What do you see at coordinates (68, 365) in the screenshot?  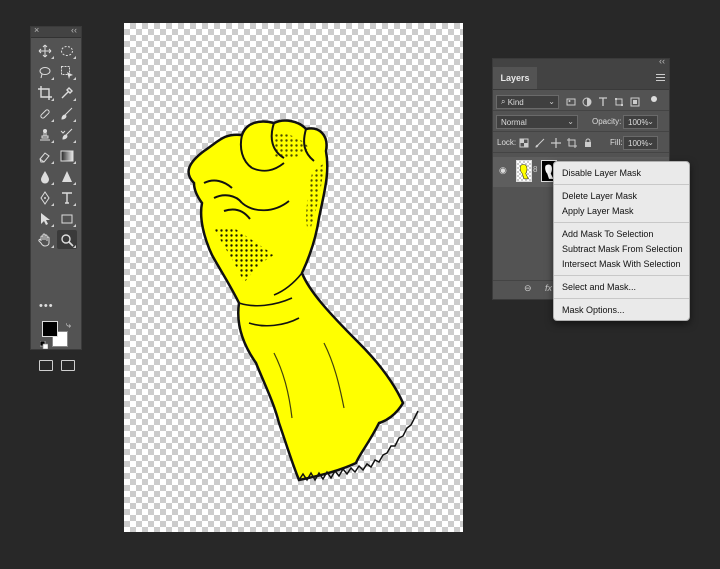 I see `screen-mode-icon` at bounding box center [68, 365].